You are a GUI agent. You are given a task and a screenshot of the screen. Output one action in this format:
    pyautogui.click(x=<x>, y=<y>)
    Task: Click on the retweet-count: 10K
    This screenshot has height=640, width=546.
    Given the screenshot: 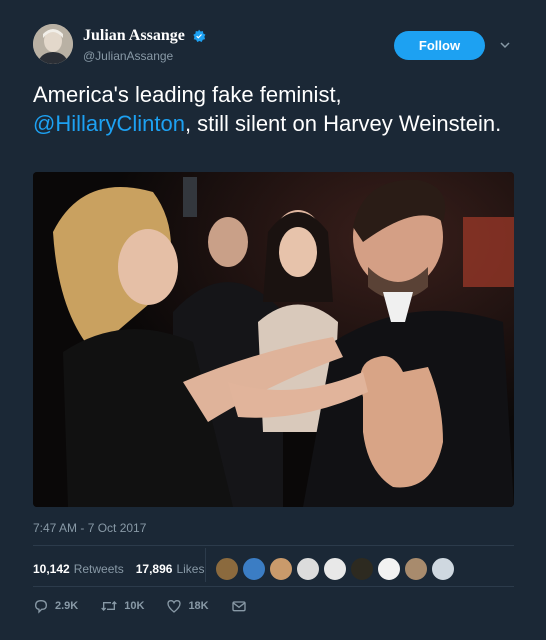 What is the action you would take?
    pyautogui.click(x=134, y=606)
    